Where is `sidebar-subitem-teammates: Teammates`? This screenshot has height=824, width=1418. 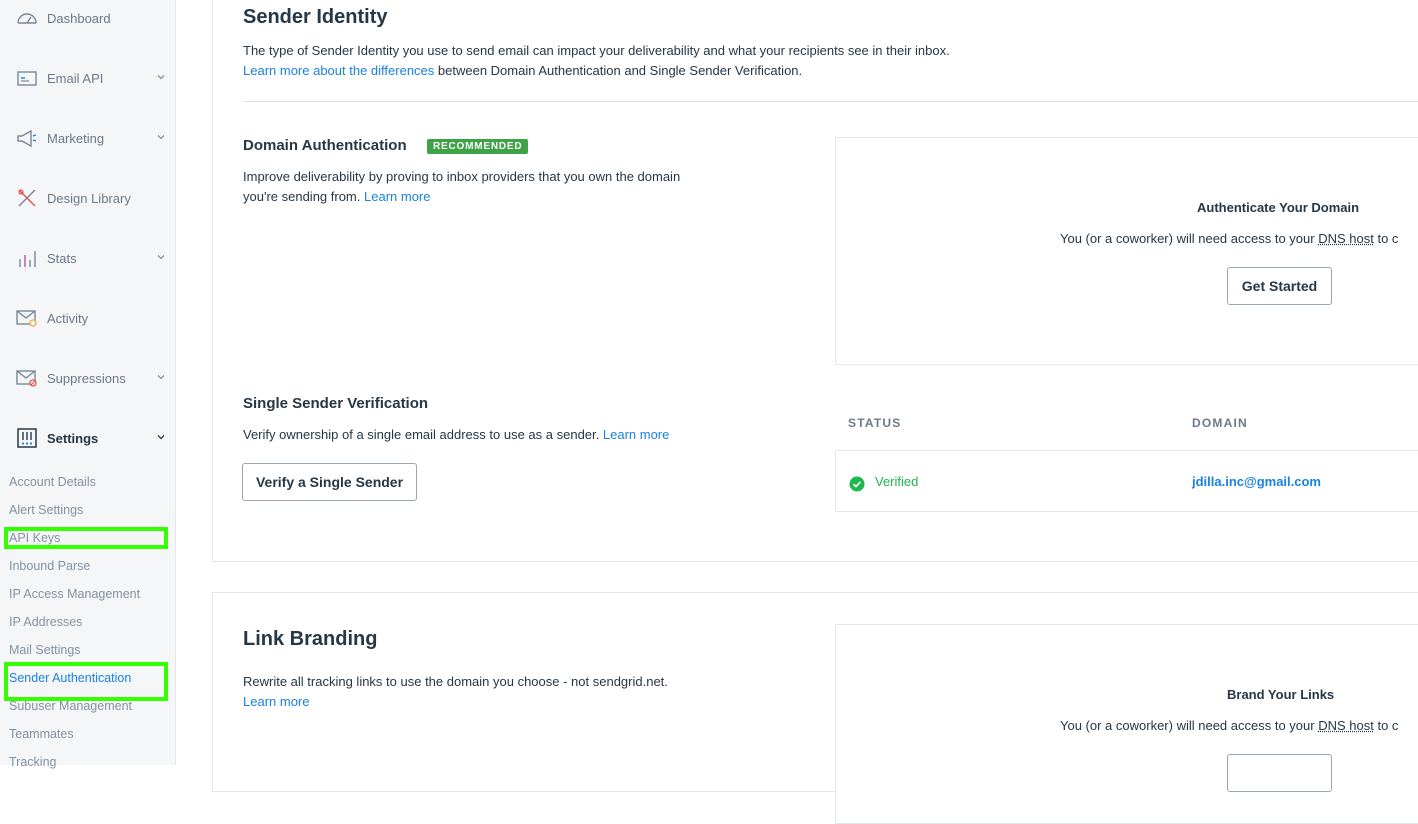
sidebar-subitem-teammates: Teammates is located at coordinates (41, 734).